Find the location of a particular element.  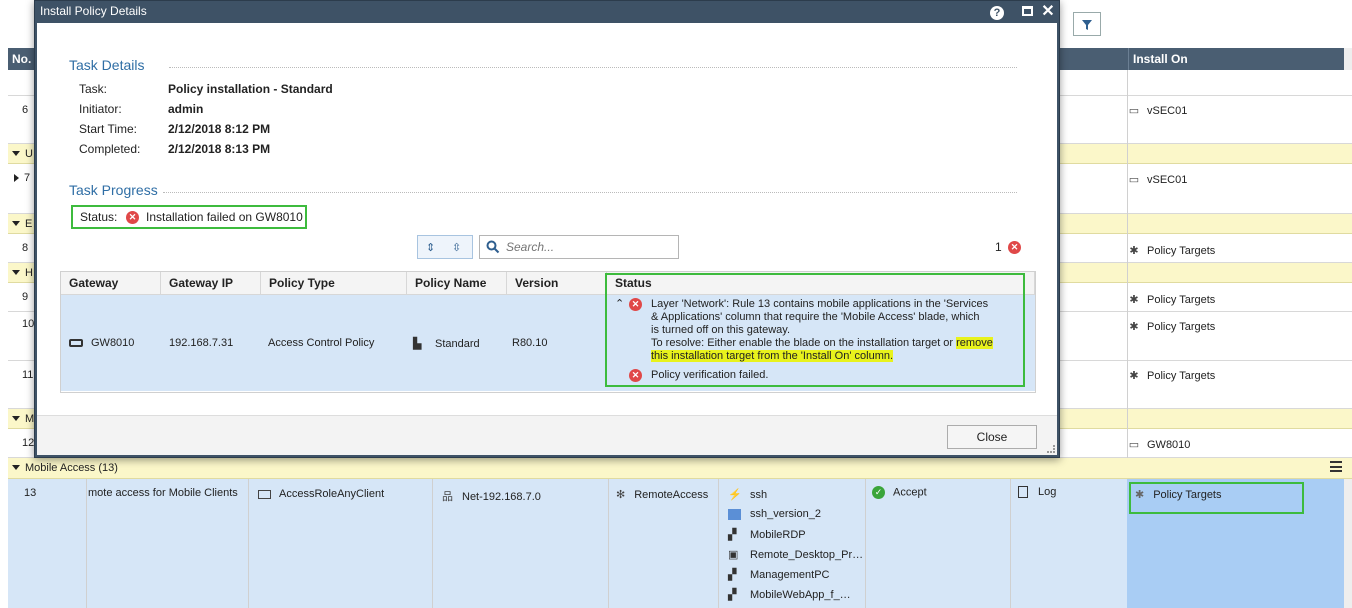

highlight-box-install-on is located at coordinates (1216, 498).